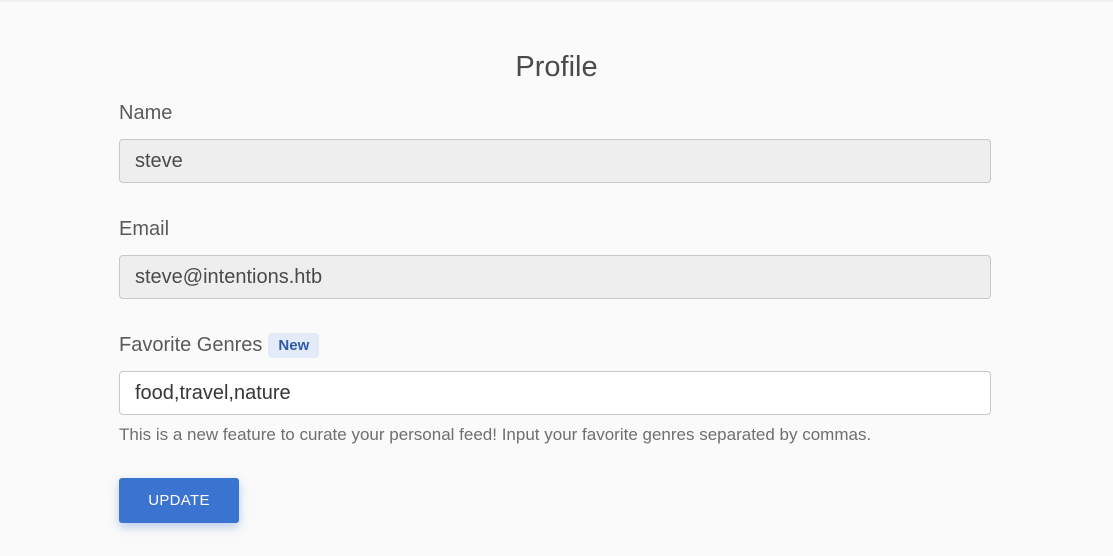 The image size is (1113, 556). What do you see at coordinates (555, 113) in the screenshot?
I see `name-label: Name` at bounding box center [555, 113].